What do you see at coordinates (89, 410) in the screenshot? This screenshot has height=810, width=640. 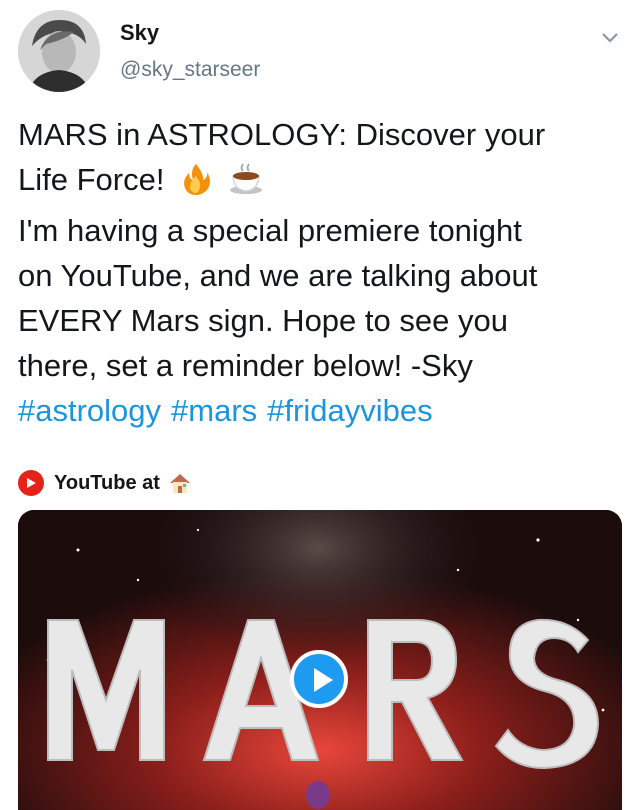 I see `hashtag-astrology: #astrology` at bounding box center [89, 410].